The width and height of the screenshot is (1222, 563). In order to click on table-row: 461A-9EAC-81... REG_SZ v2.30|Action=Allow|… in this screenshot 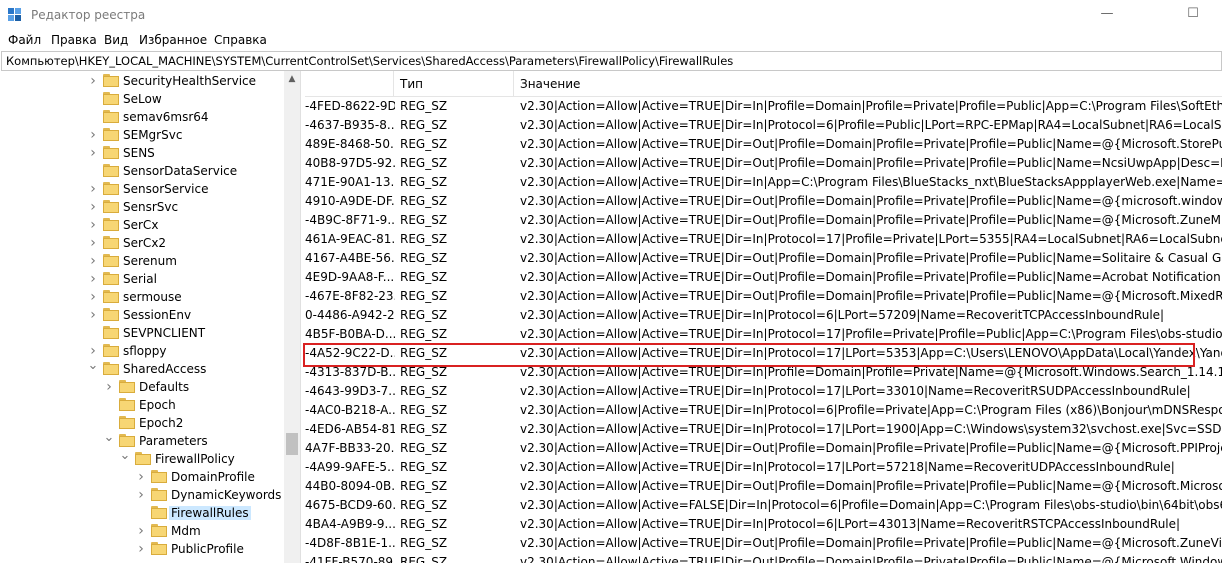, I will do `click(763, 239)`.